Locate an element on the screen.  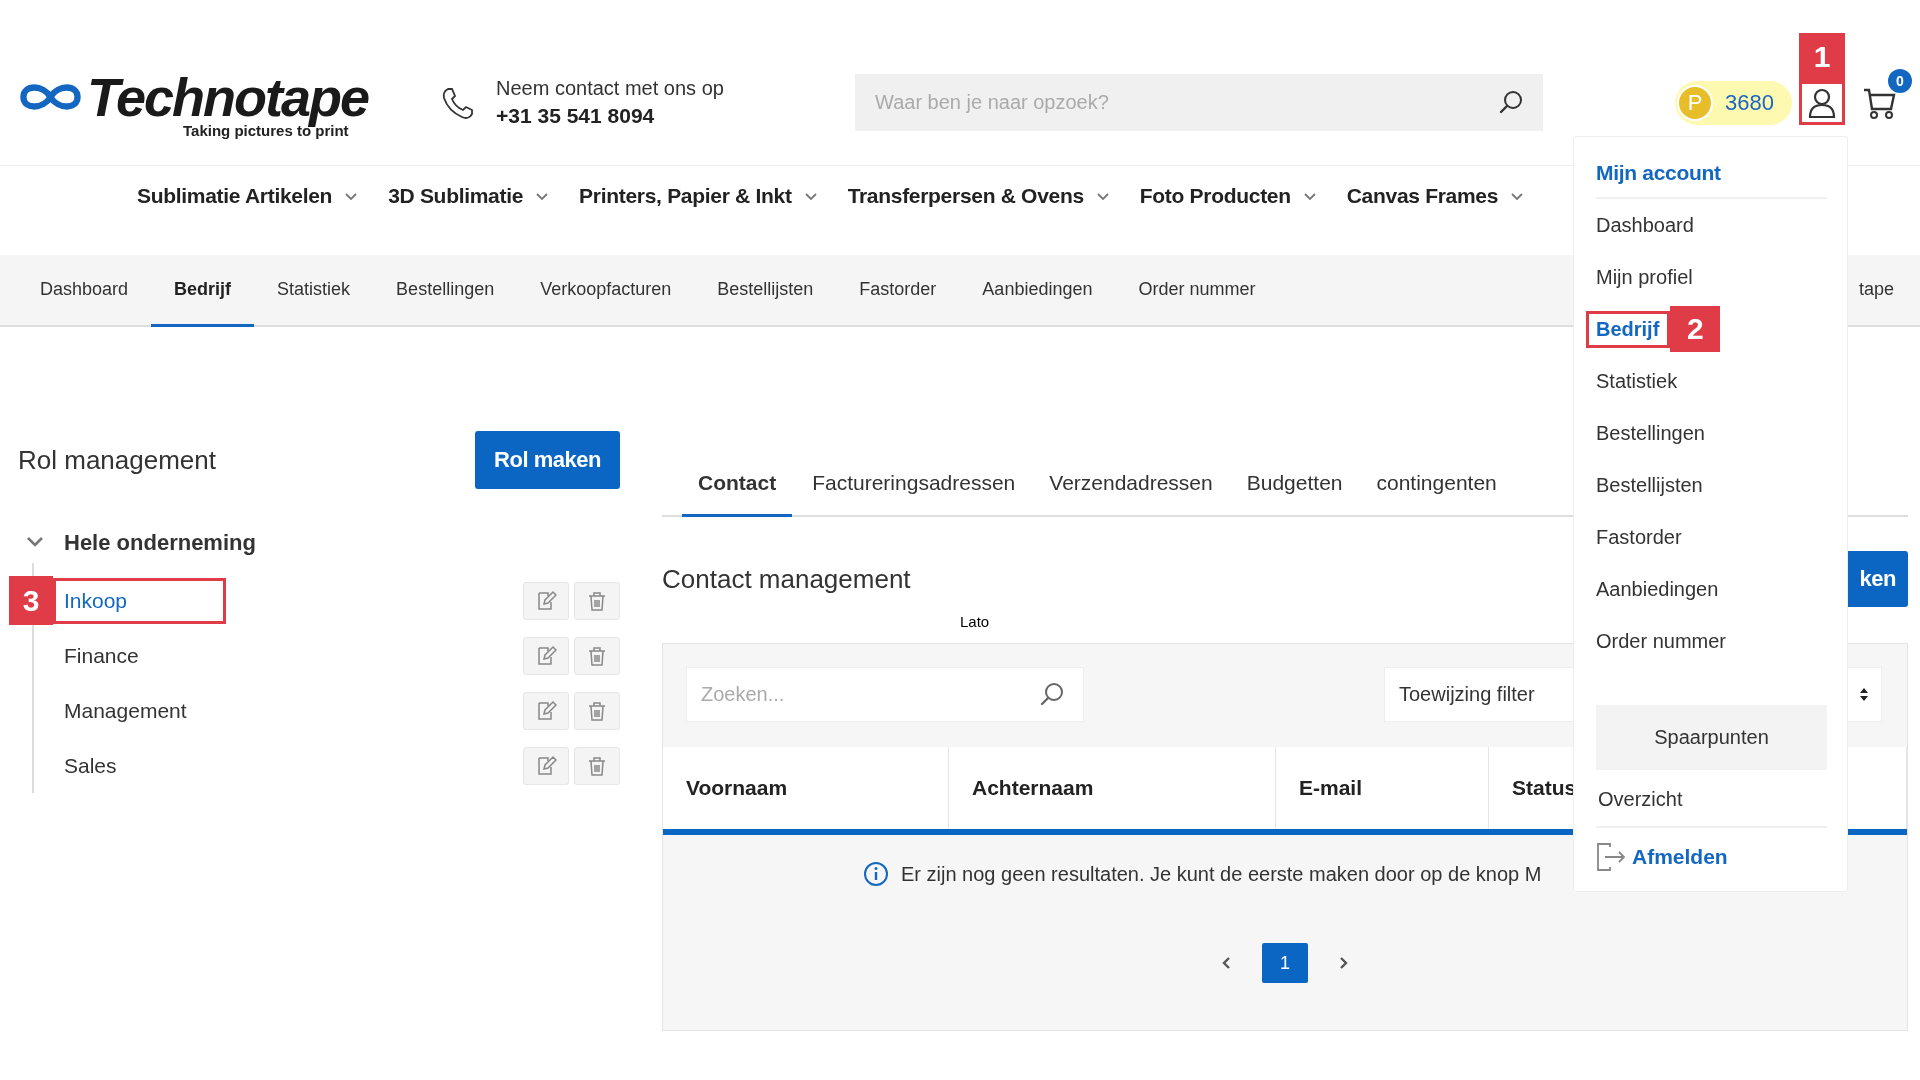
sub-nav-tab: Dashboard is located at coordinates (84, 291).